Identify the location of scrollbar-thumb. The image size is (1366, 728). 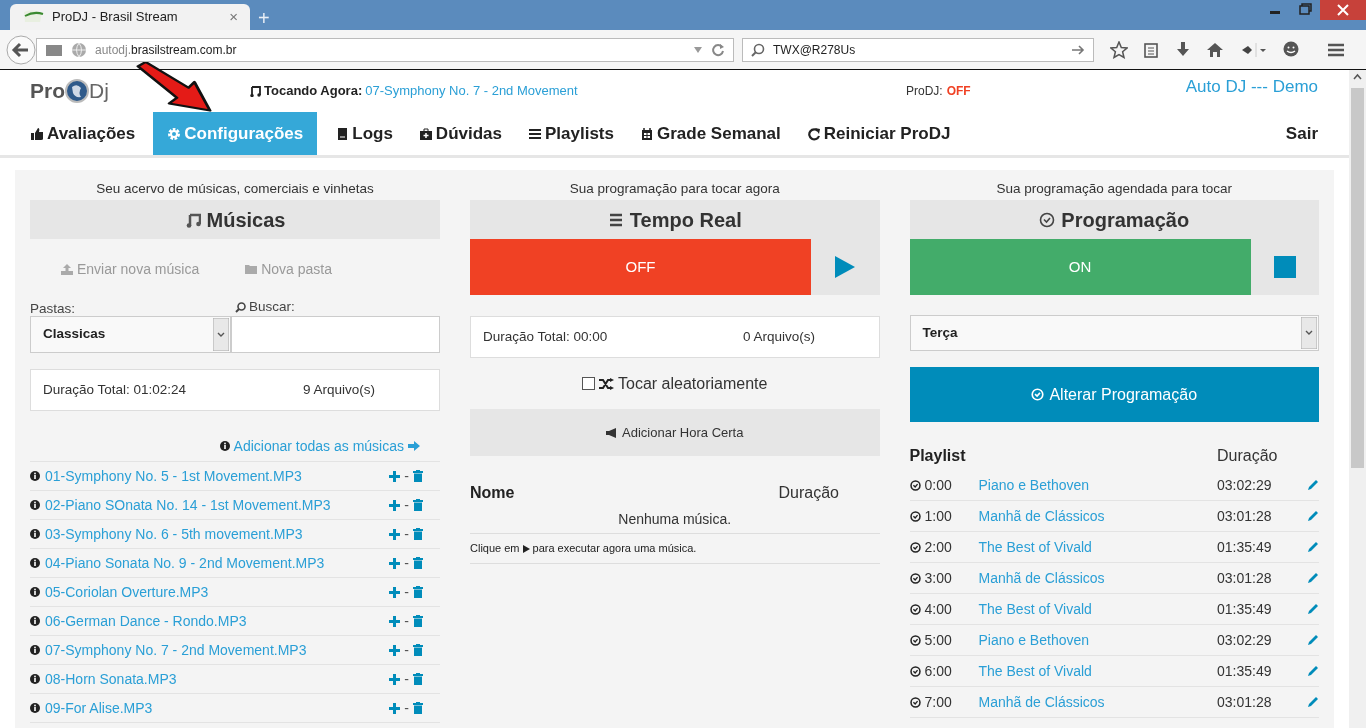
(1357, 278).